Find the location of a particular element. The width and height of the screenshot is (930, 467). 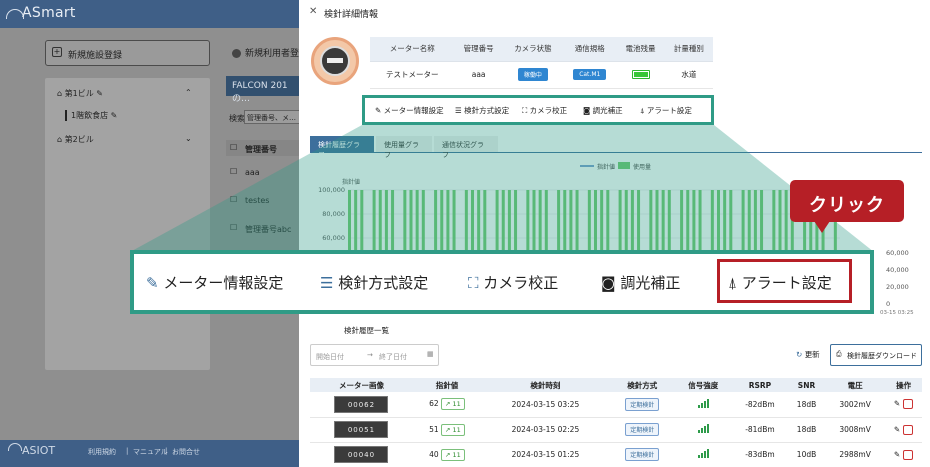

col-header: 操作 is located at coordinates (903, 385).